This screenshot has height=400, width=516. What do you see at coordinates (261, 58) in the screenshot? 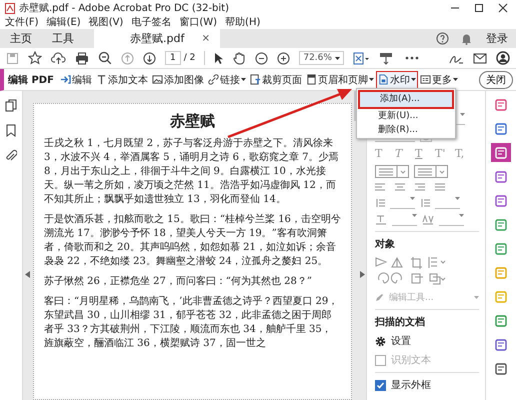
I see `zoom-out-icon` at bounding box center [261, 58].